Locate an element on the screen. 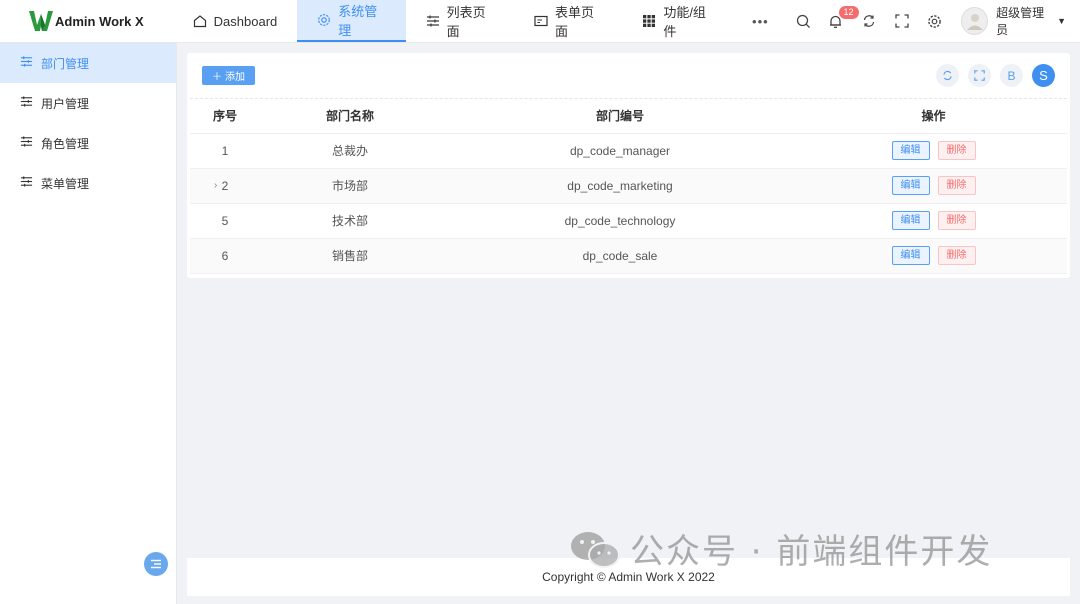 The image size is (1080, 604). logo: Admin Work X is located at coordinates (86, 21).